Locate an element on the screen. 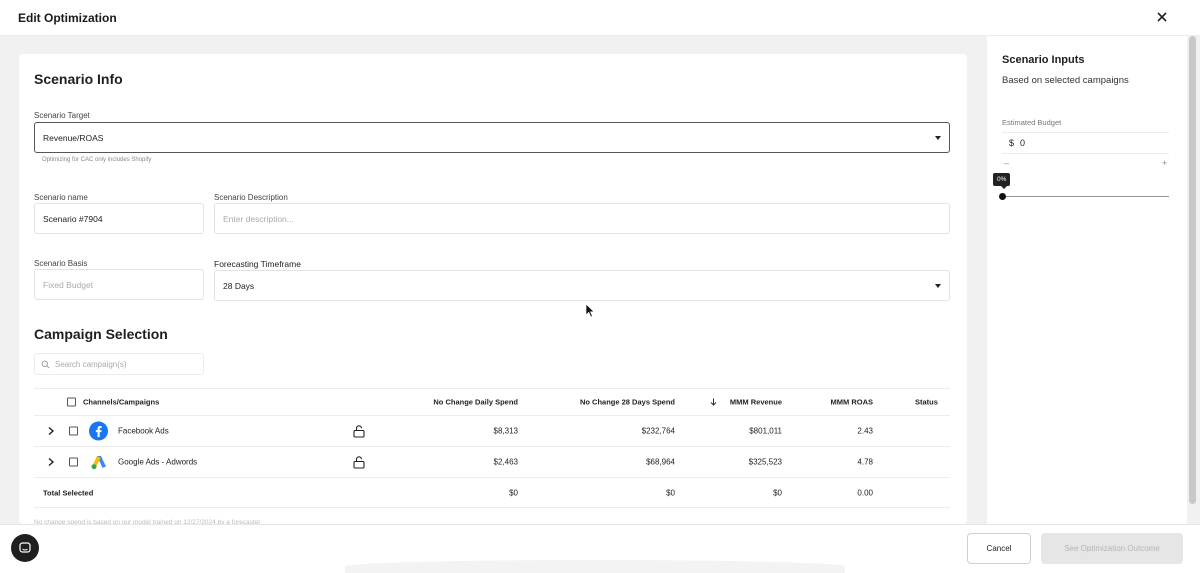  scenario-name-value: Scenario #7904 is located at coordinates (73, 218).